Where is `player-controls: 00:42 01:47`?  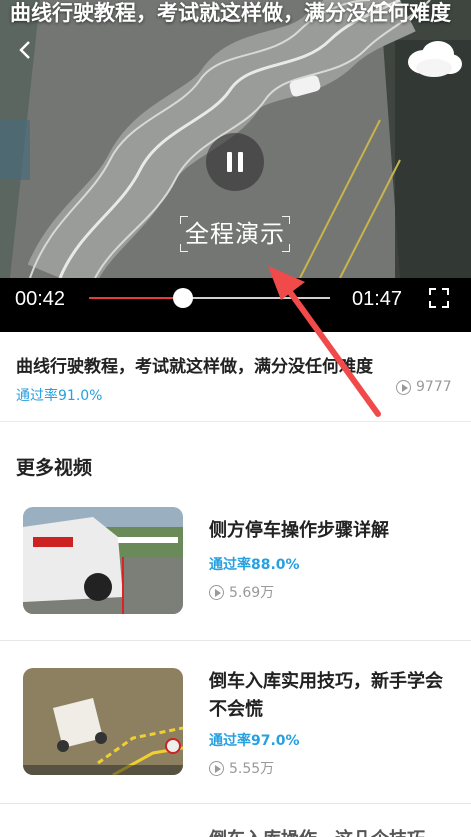 player-controls: 00:42 01:47 is located at coordinates (235, 305).